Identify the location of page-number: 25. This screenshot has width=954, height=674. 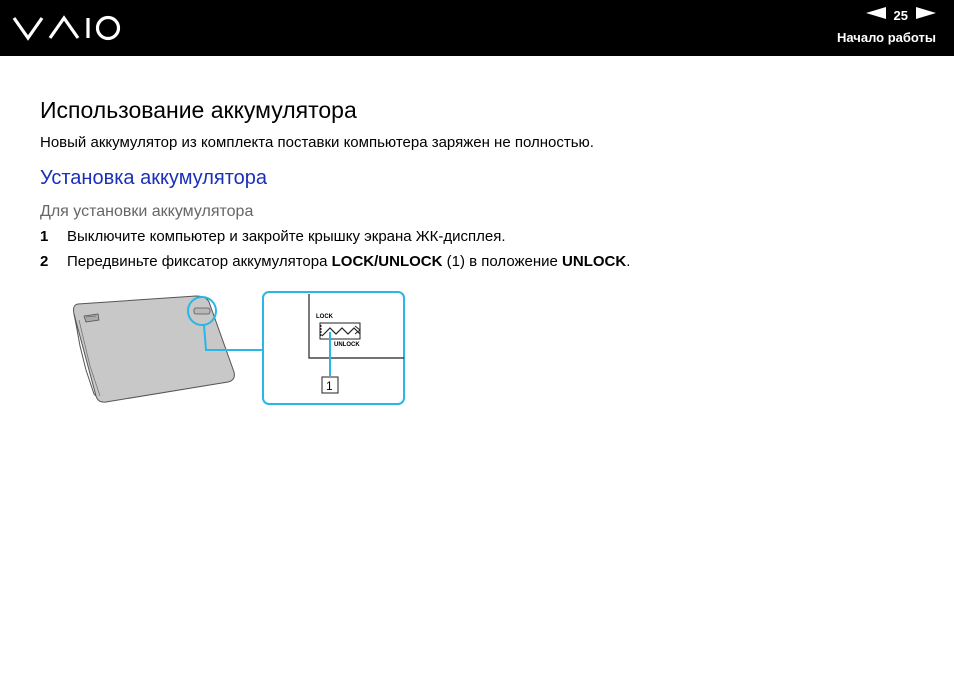
(900, 15).